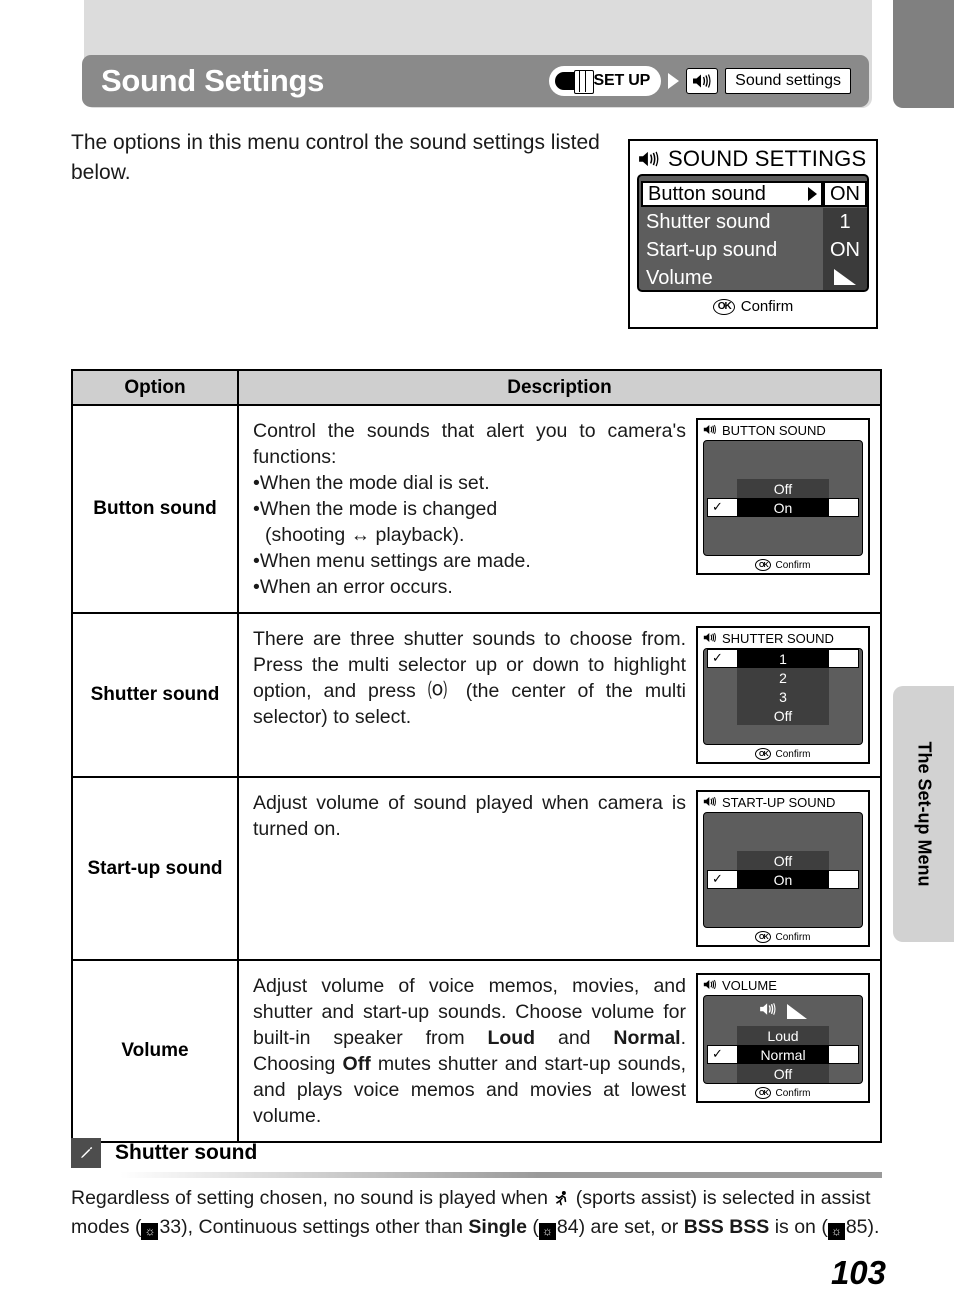  I want to click on option-lcd-screenshot: START-UP SOUND Off ✓ On OK Confirm, so click(783, 868).